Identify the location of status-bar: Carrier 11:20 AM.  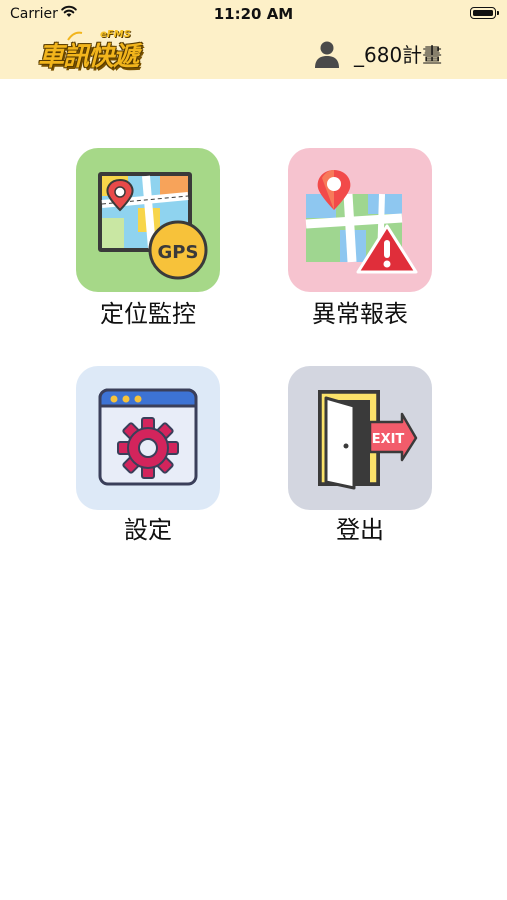
(253, 14).